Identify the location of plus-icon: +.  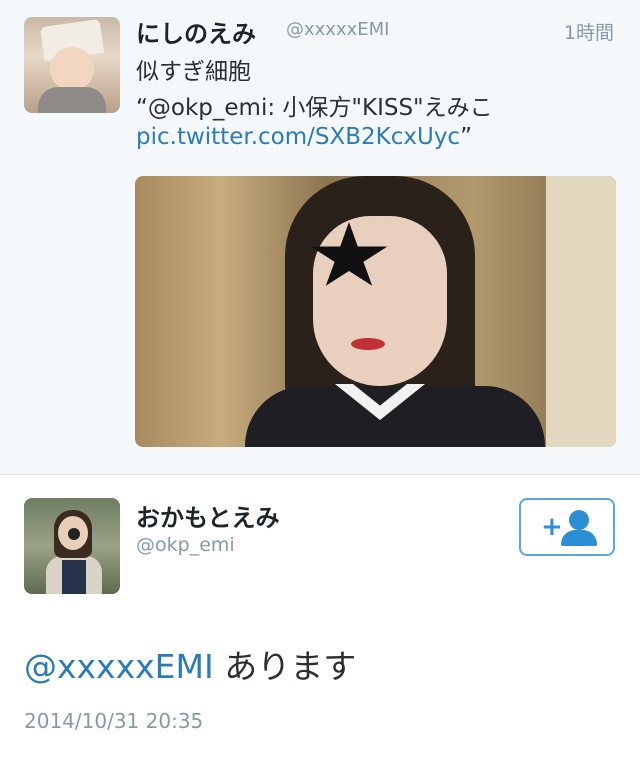
(552, 527).